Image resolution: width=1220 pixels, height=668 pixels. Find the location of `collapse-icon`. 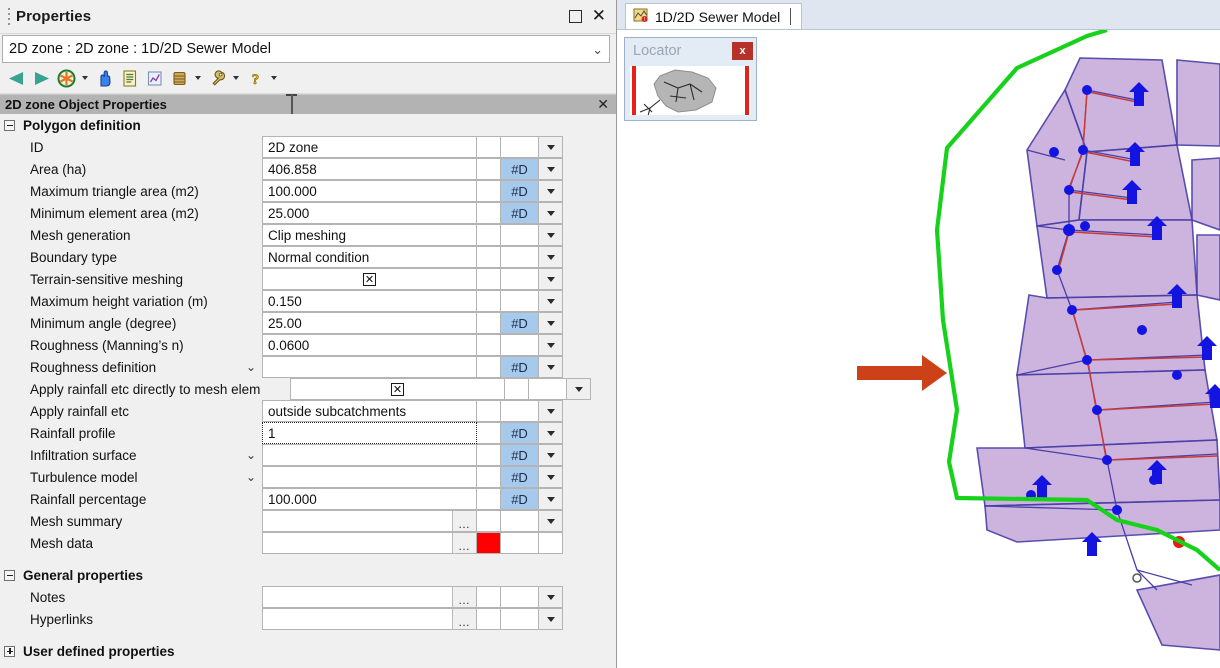

collapse-icon is located at coordinates (9, 125).